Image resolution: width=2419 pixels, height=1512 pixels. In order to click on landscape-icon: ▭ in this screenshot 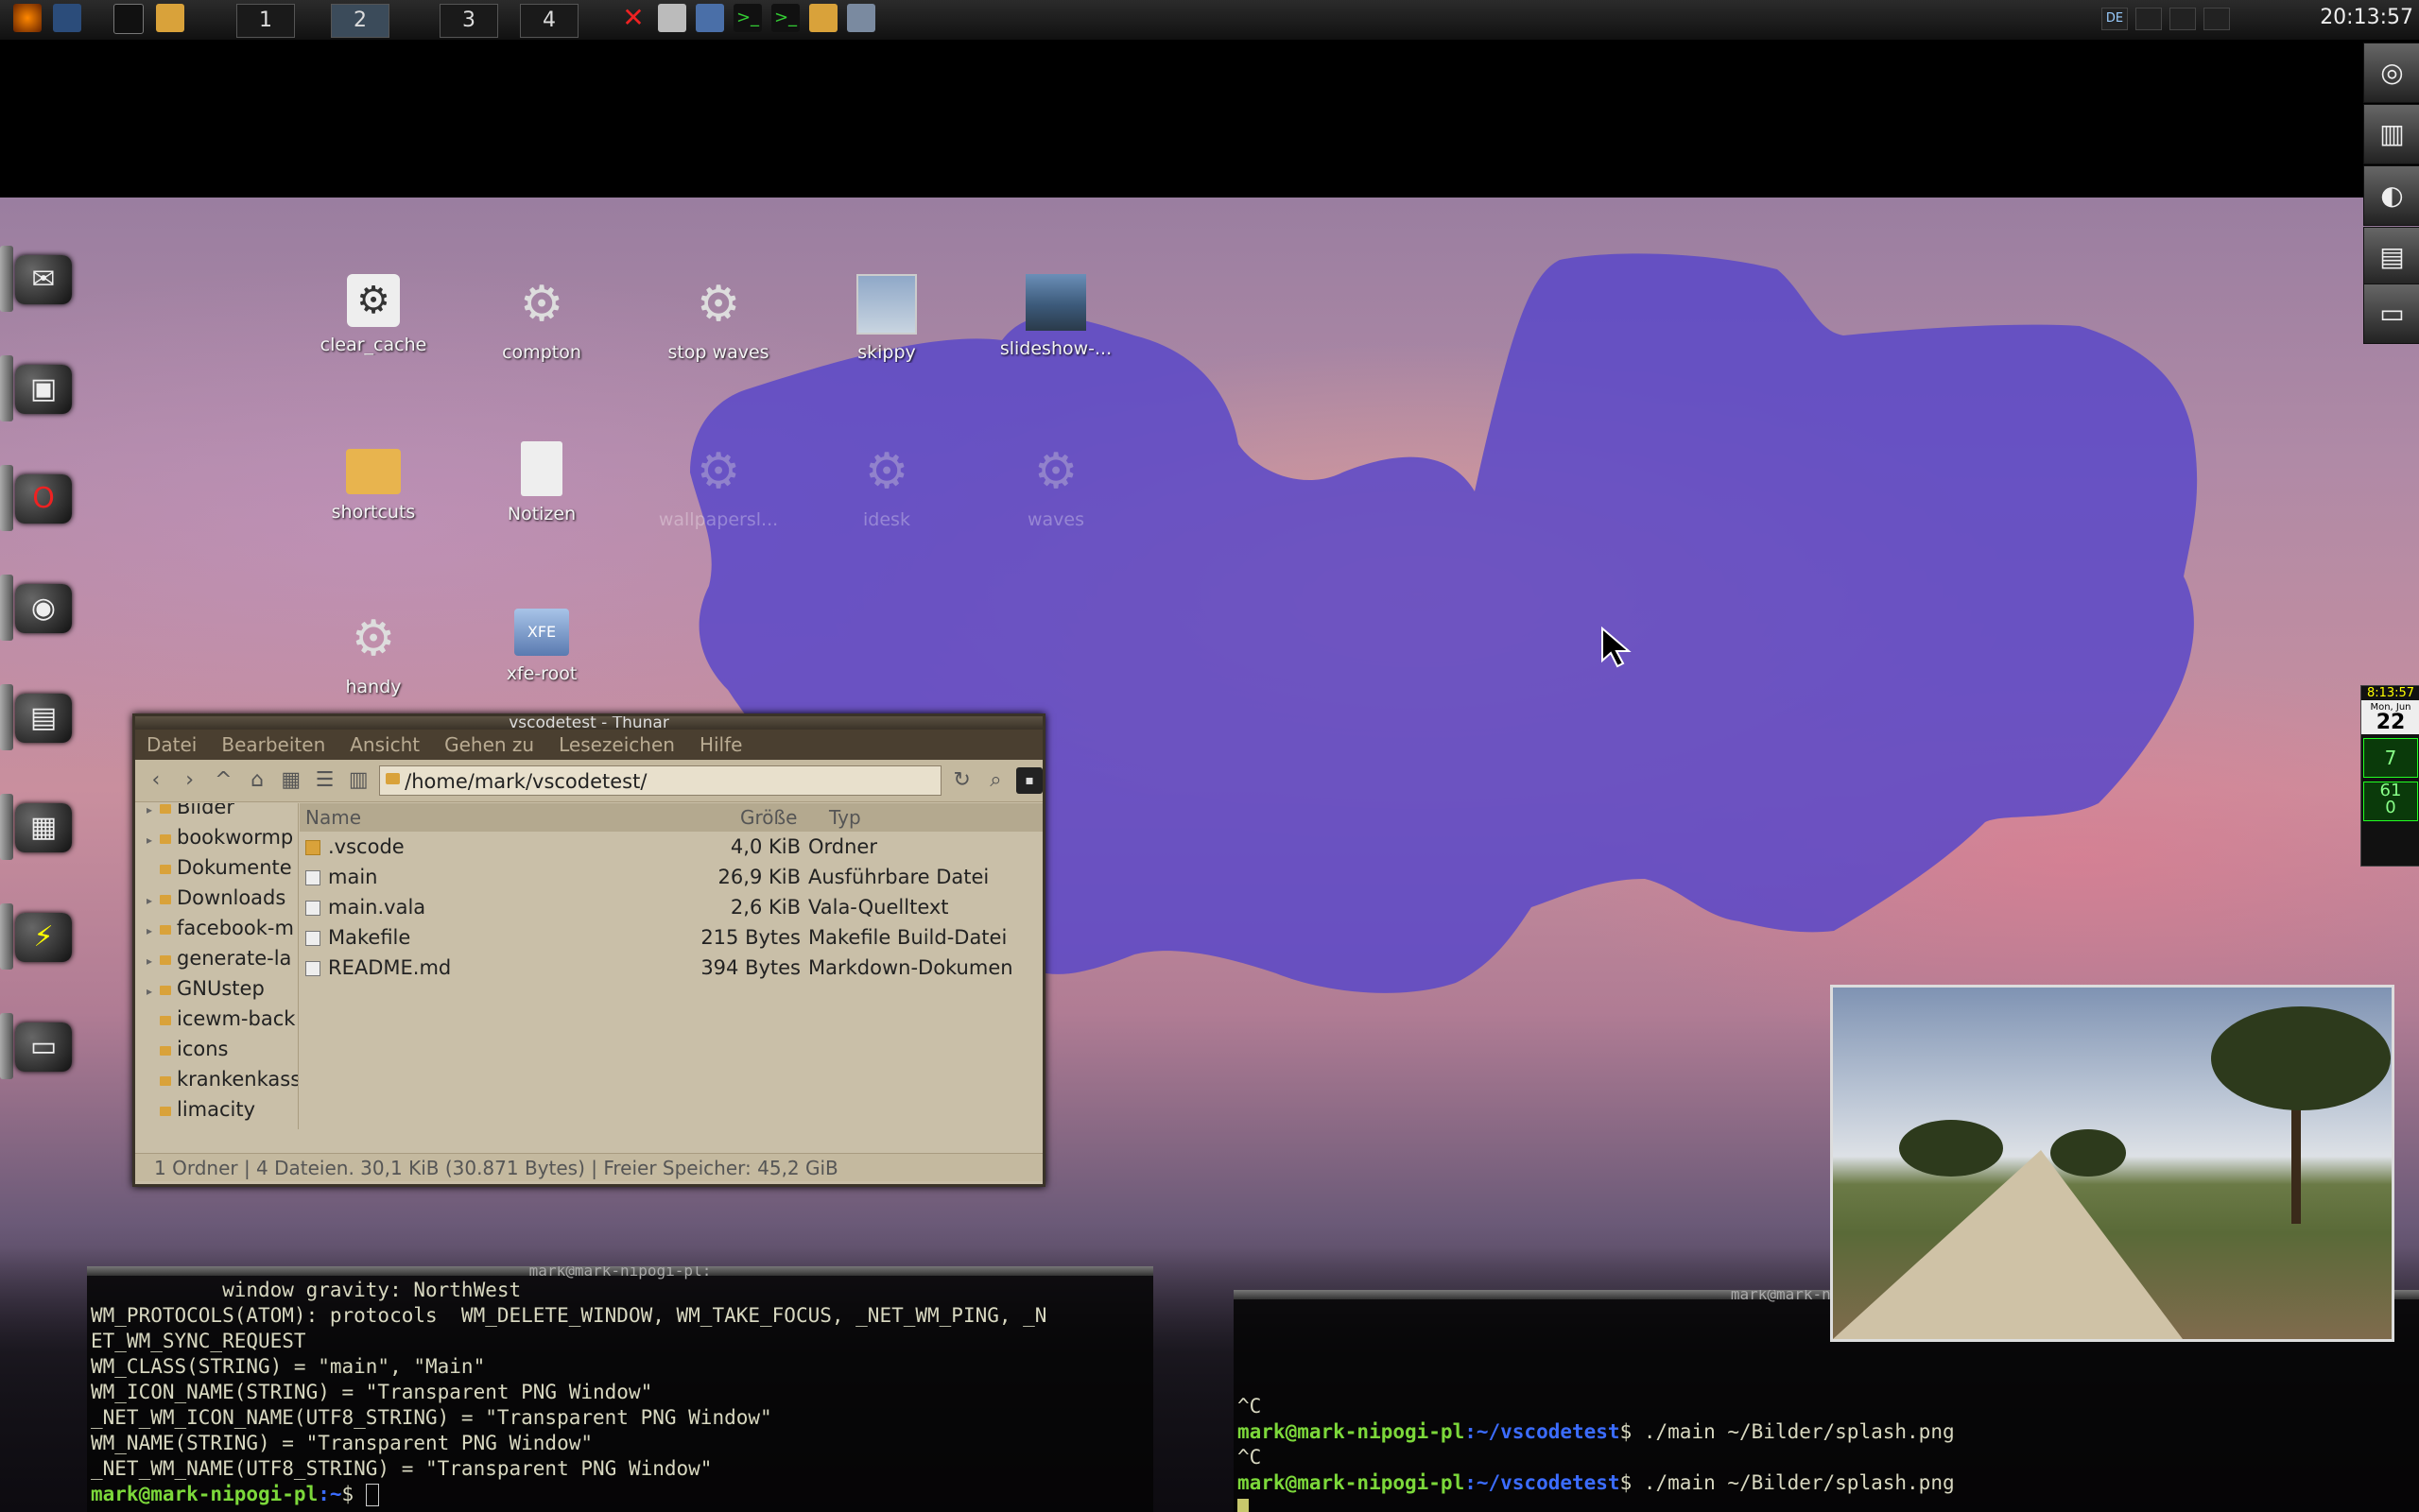, I will do `click(44, 1047)`.